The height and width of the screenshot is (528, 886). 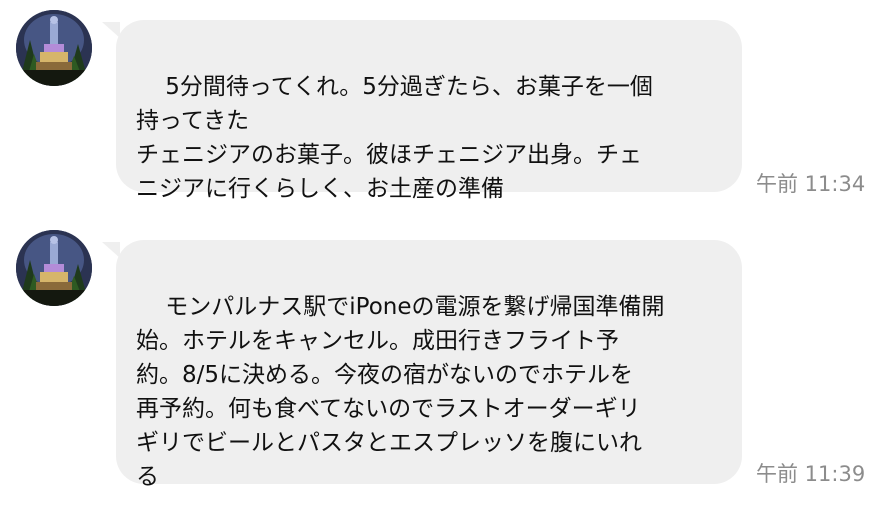 I want to click on message-timestamp: 午前 11:39, so click(x=811, y=474).